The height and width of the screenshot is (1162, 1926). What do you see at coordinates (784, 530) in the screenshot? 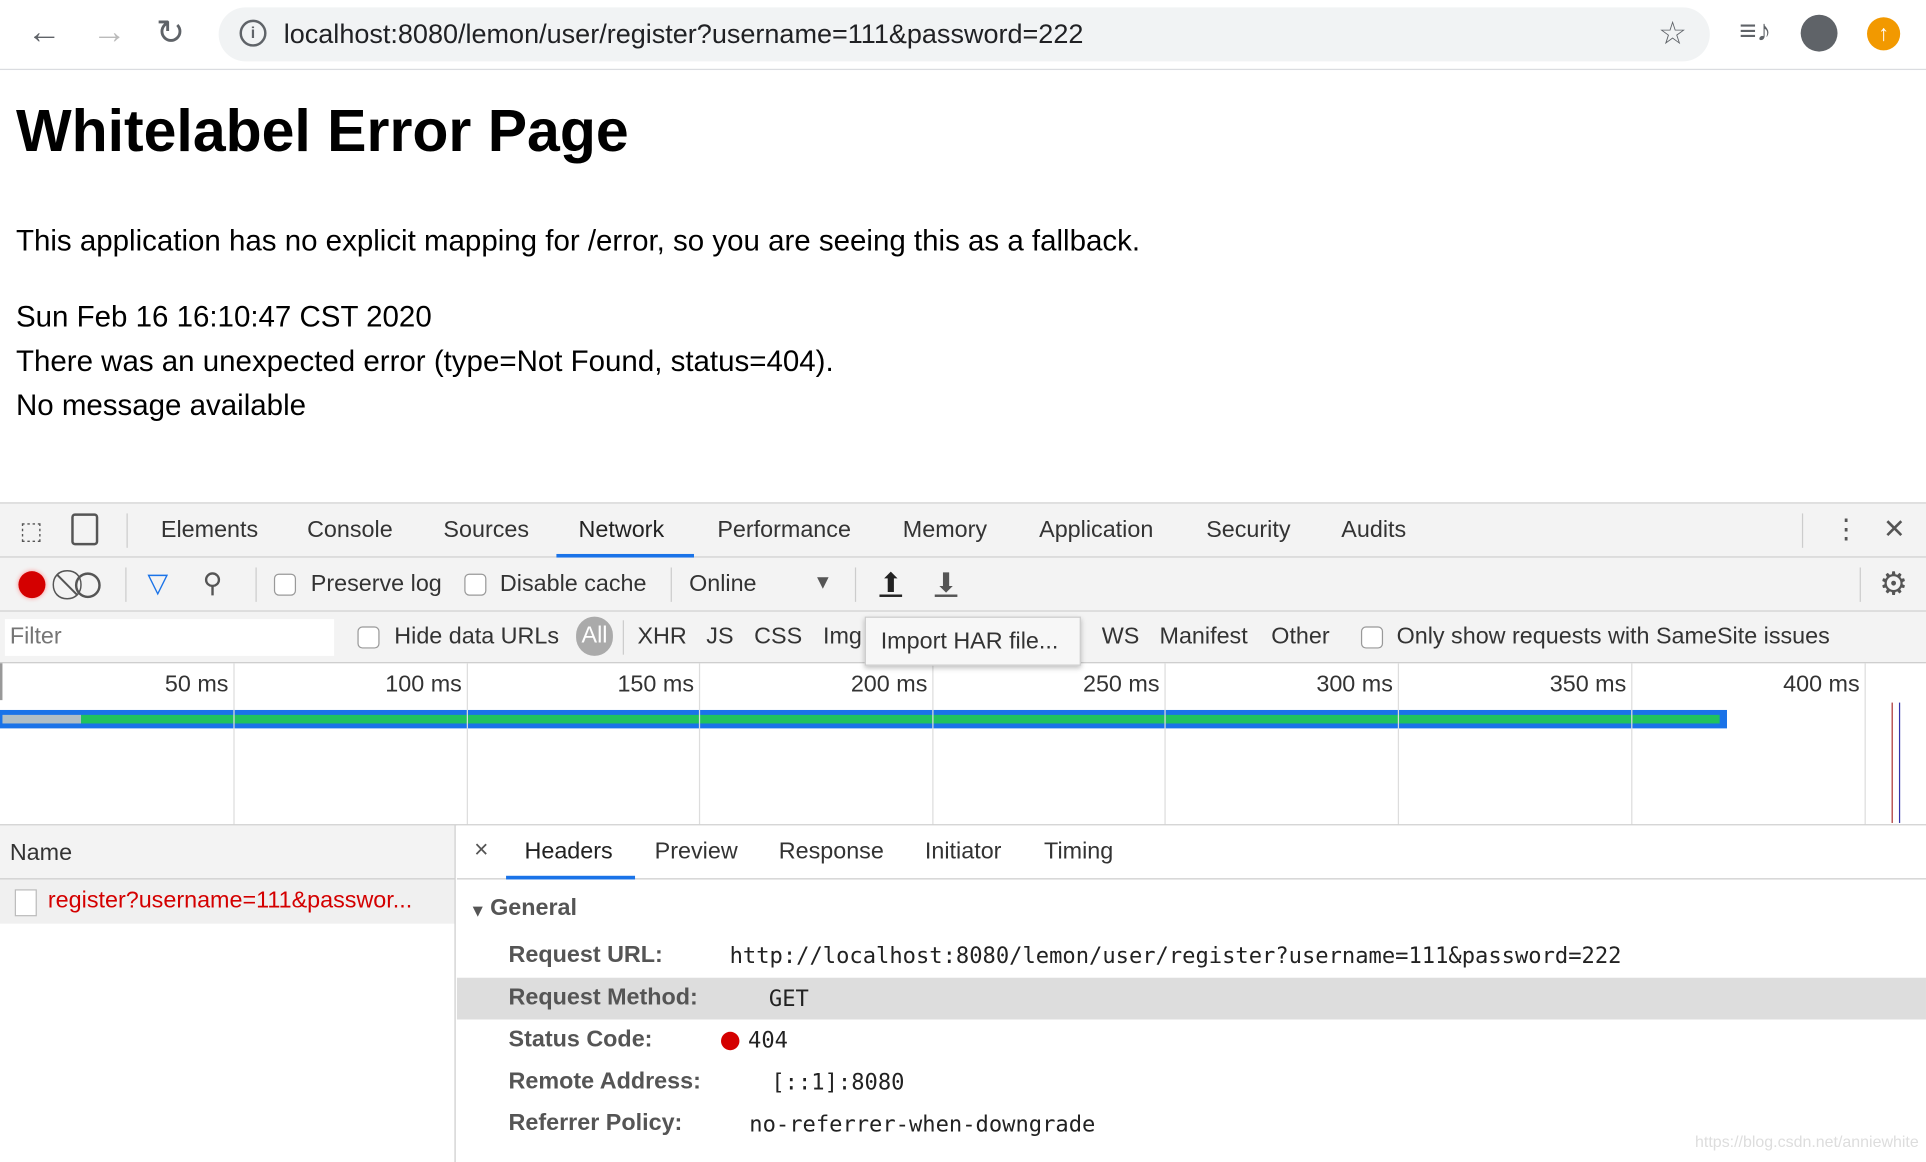
I see `tab-performance: Performance` at bounding box center [784, 530].